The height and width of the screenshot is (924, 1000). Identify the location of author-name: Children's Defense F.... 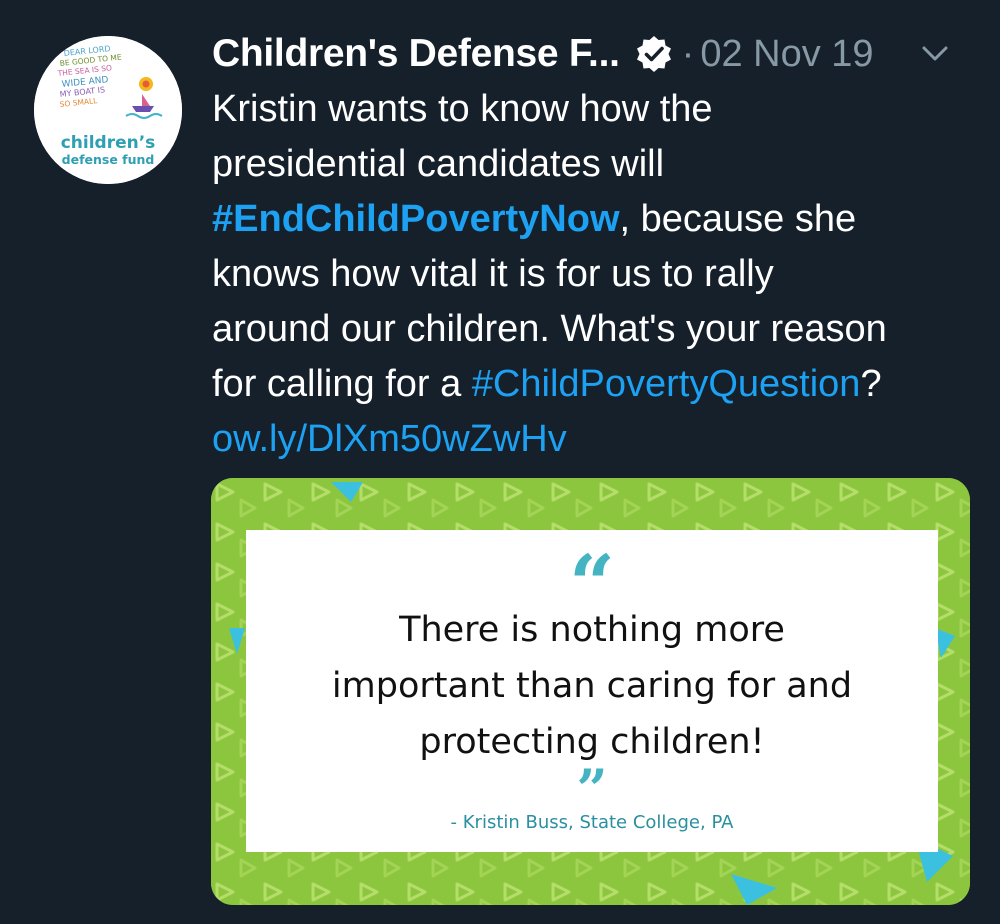
(416, 54).